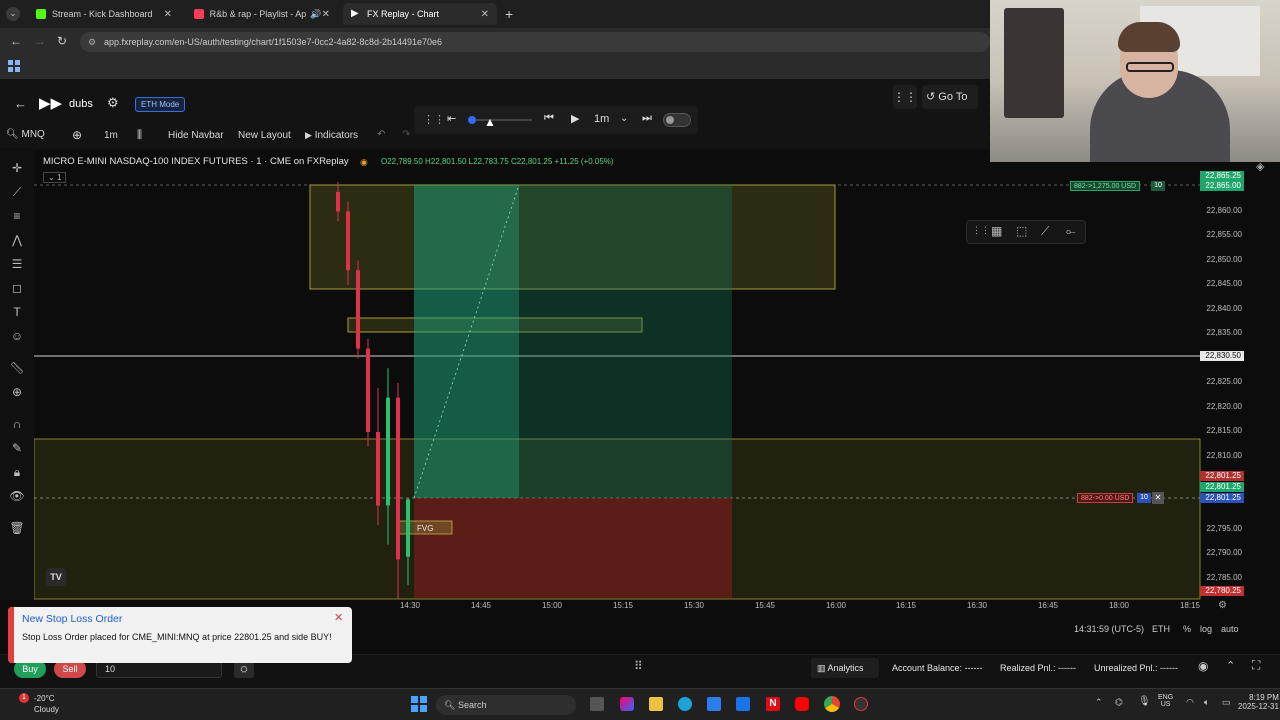  What do you see at coordinates (832, 704) in the screenshot?
I see `chrome-icon` at bounding box center [832, 704].